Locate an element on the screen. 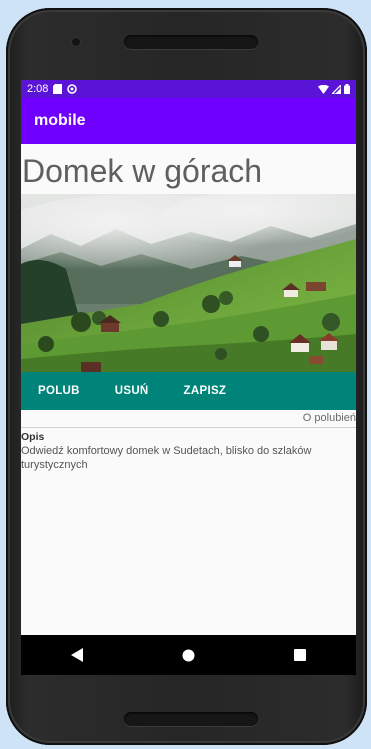 This screenshot has height=749, width=371. navigation-bar is located at coordinates (188, 655).